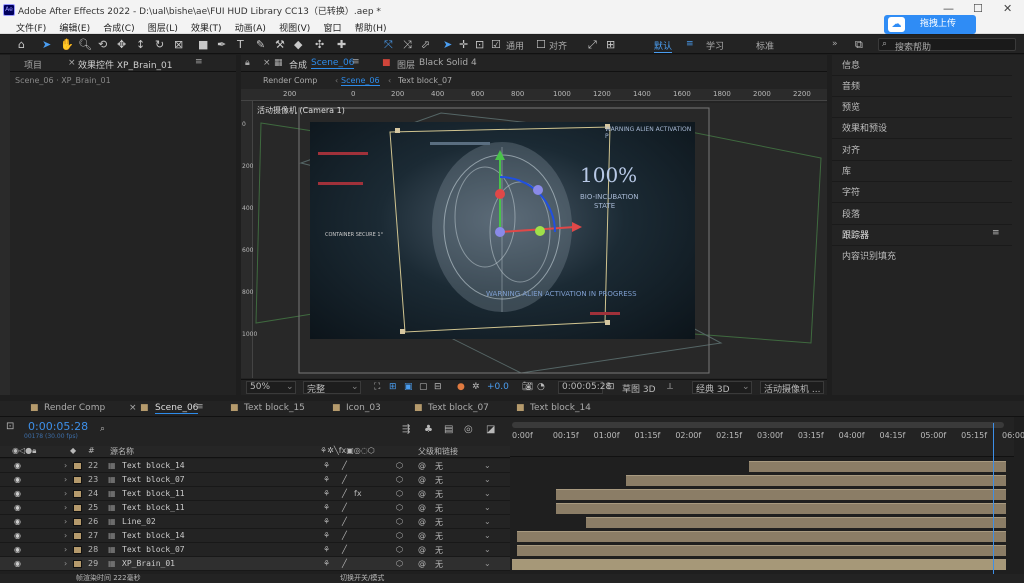 The width and height of the screenshot is (1024, 583). What do you see at coordinates (290, 80) in the screenshot?
I see `flow-render-comp: Render Comp` at bounding box center [290, 80].